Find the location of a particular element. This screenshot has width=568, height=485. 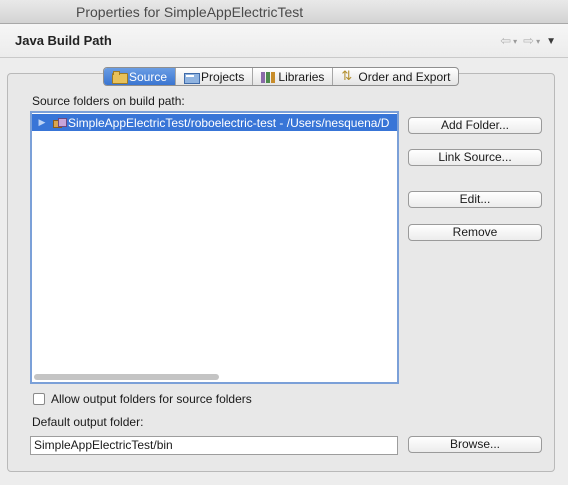

history-navigation: ⇦ ▾ ⇨ ▾ ▼ is located at coordinates (528, 41).